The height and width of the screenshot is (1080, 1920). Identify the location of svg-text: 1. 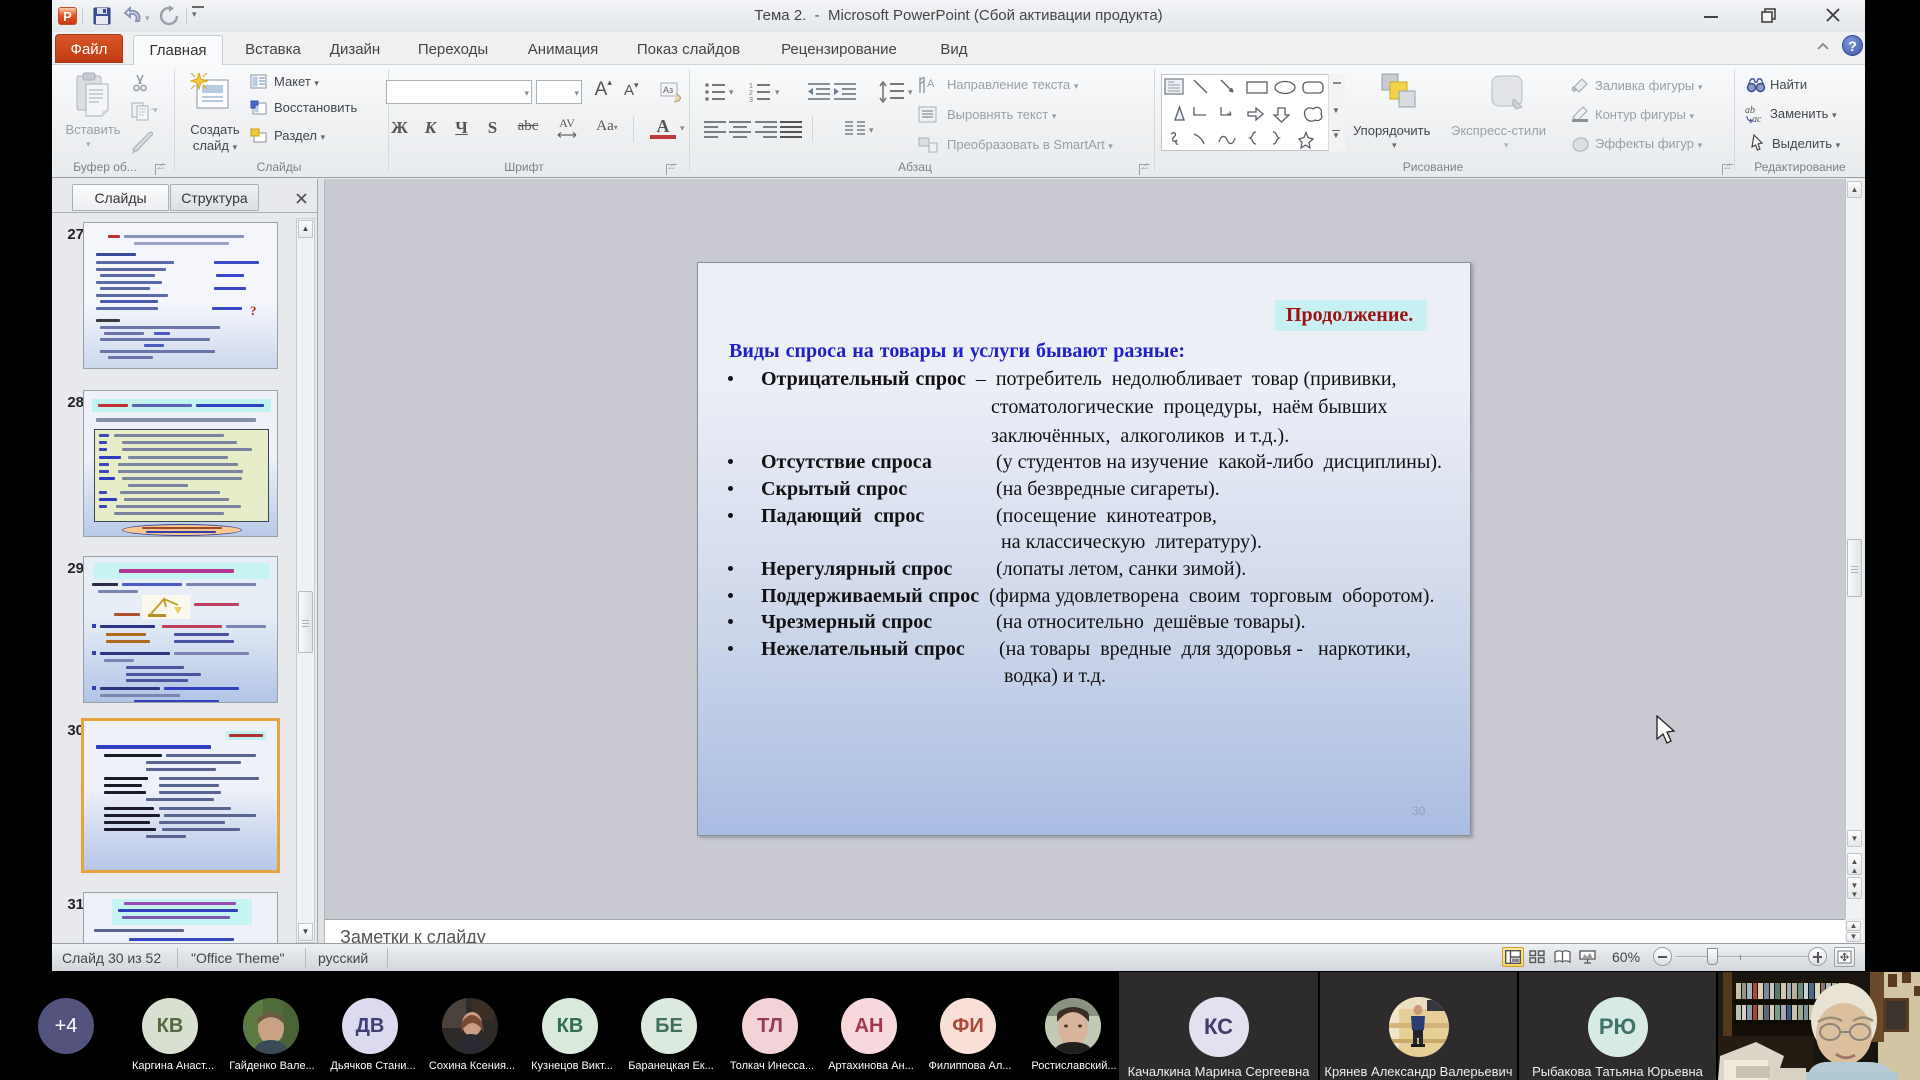
(751, 86).